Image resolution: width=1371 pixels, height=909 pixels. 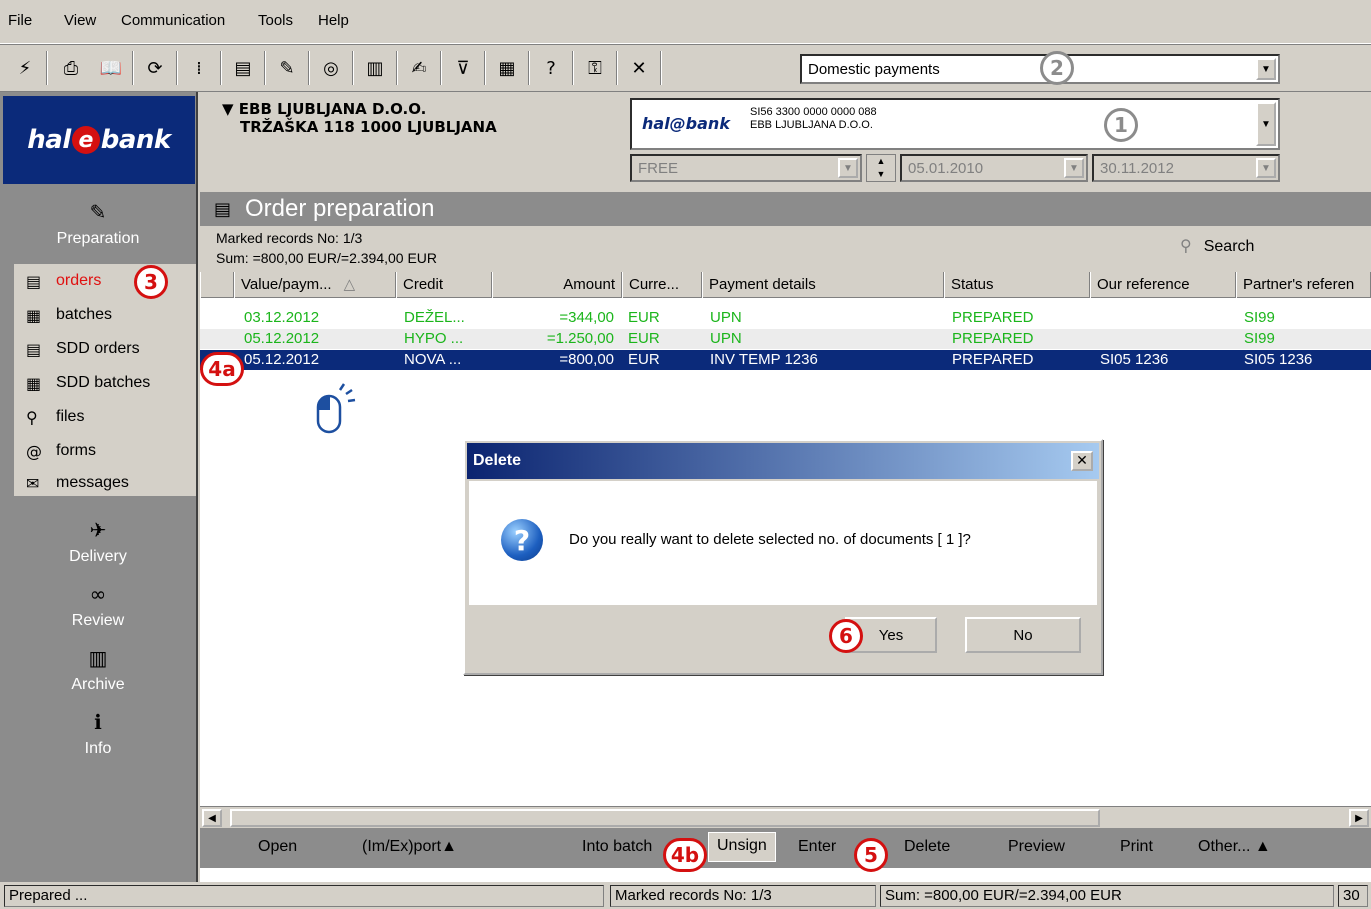 What do you see at coordinates (785, 209) in the screenshot?
I see `page-title-bar: ▤ Order preparation` at bounding box center [785, 209].